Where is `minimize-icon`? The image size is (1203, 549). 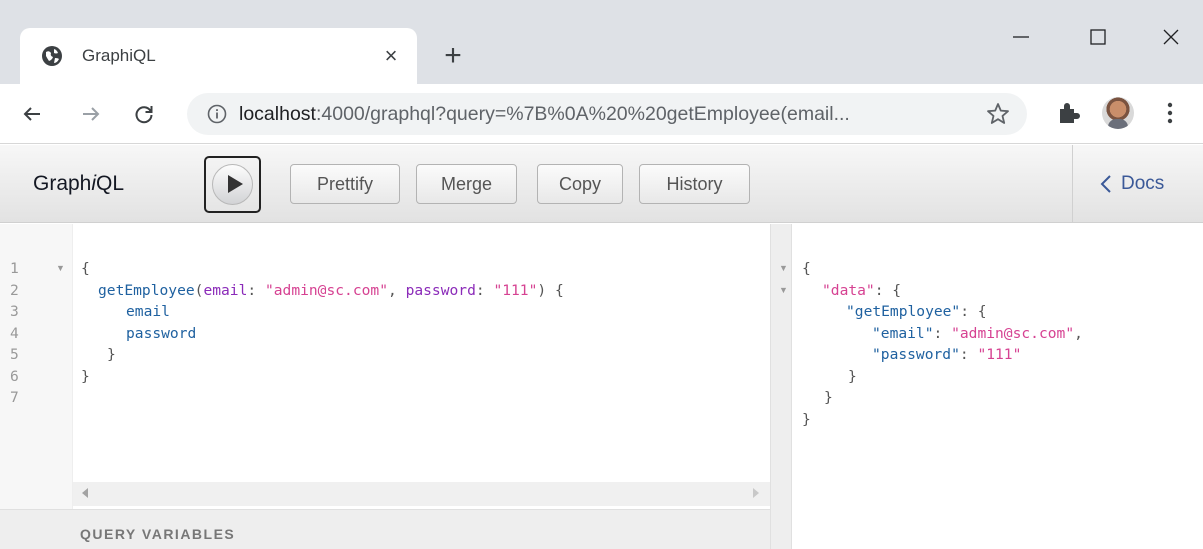 minimize-icon is located at coordinates (1021, 37).